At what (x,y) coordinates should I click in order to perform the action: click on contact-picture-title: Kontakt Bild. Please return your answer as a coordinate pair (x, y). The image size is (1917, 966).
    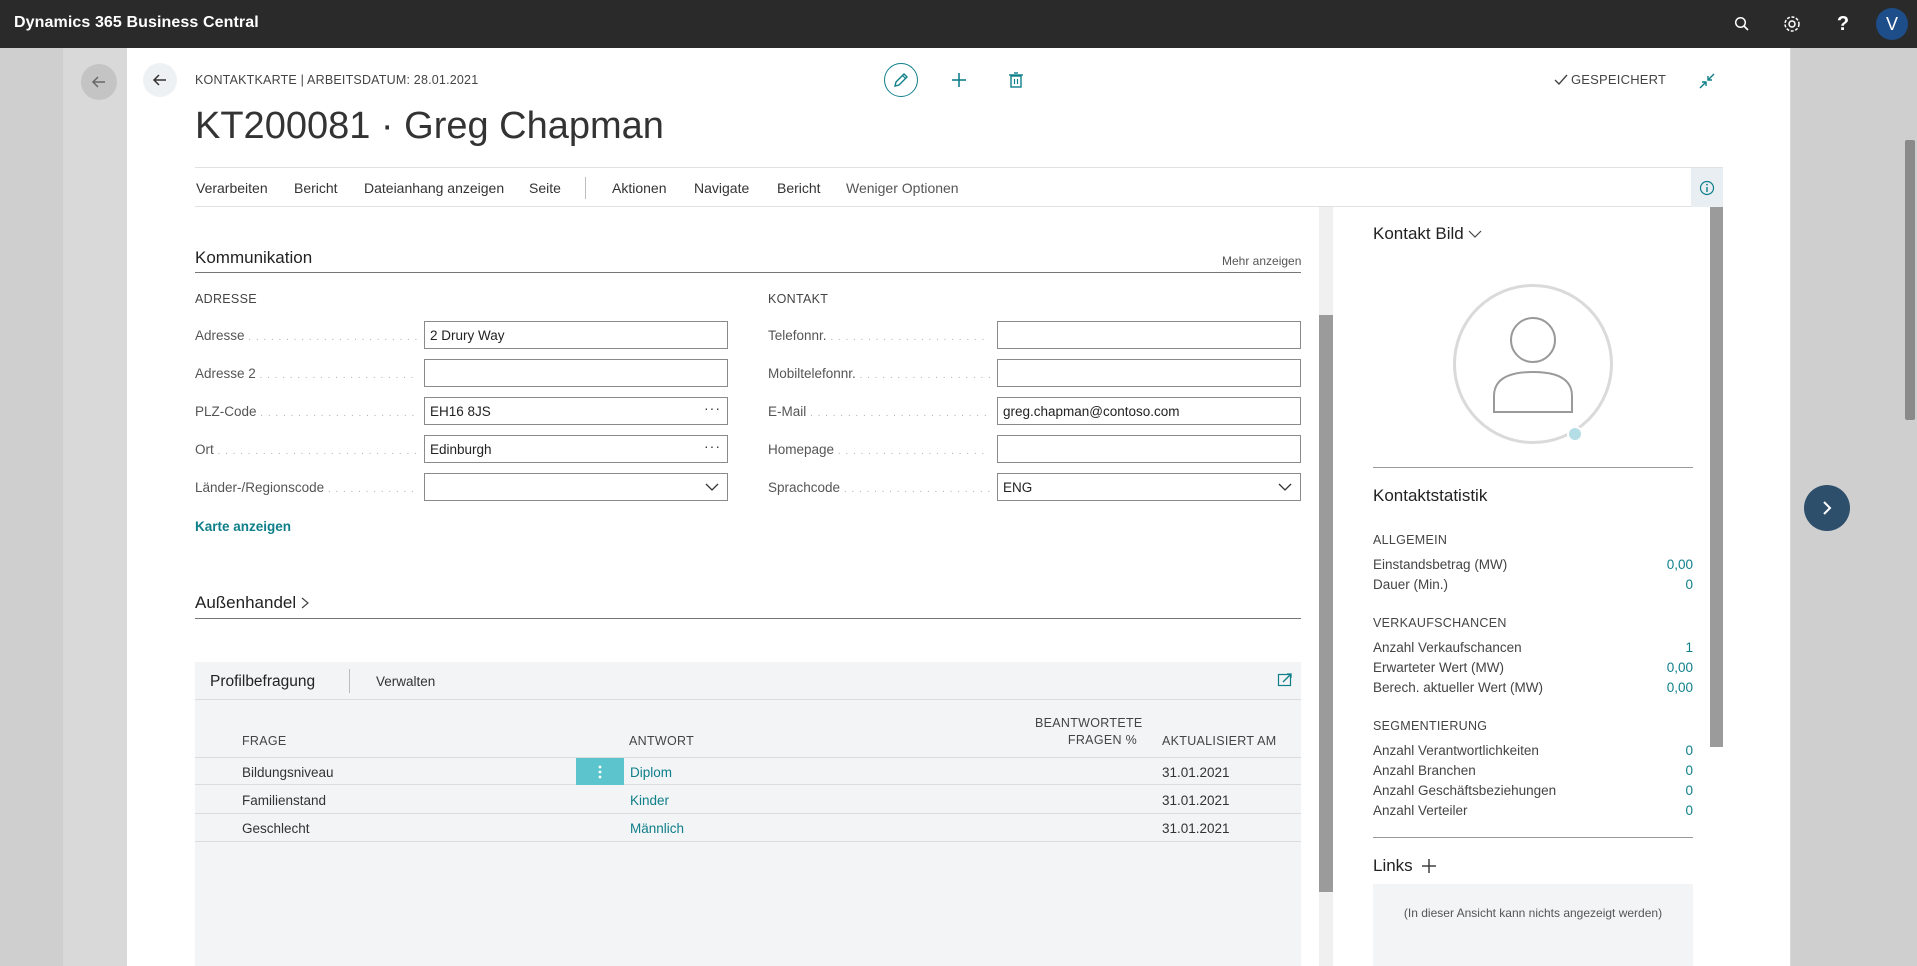
    Looking at the image, I should click on (1418, 233).